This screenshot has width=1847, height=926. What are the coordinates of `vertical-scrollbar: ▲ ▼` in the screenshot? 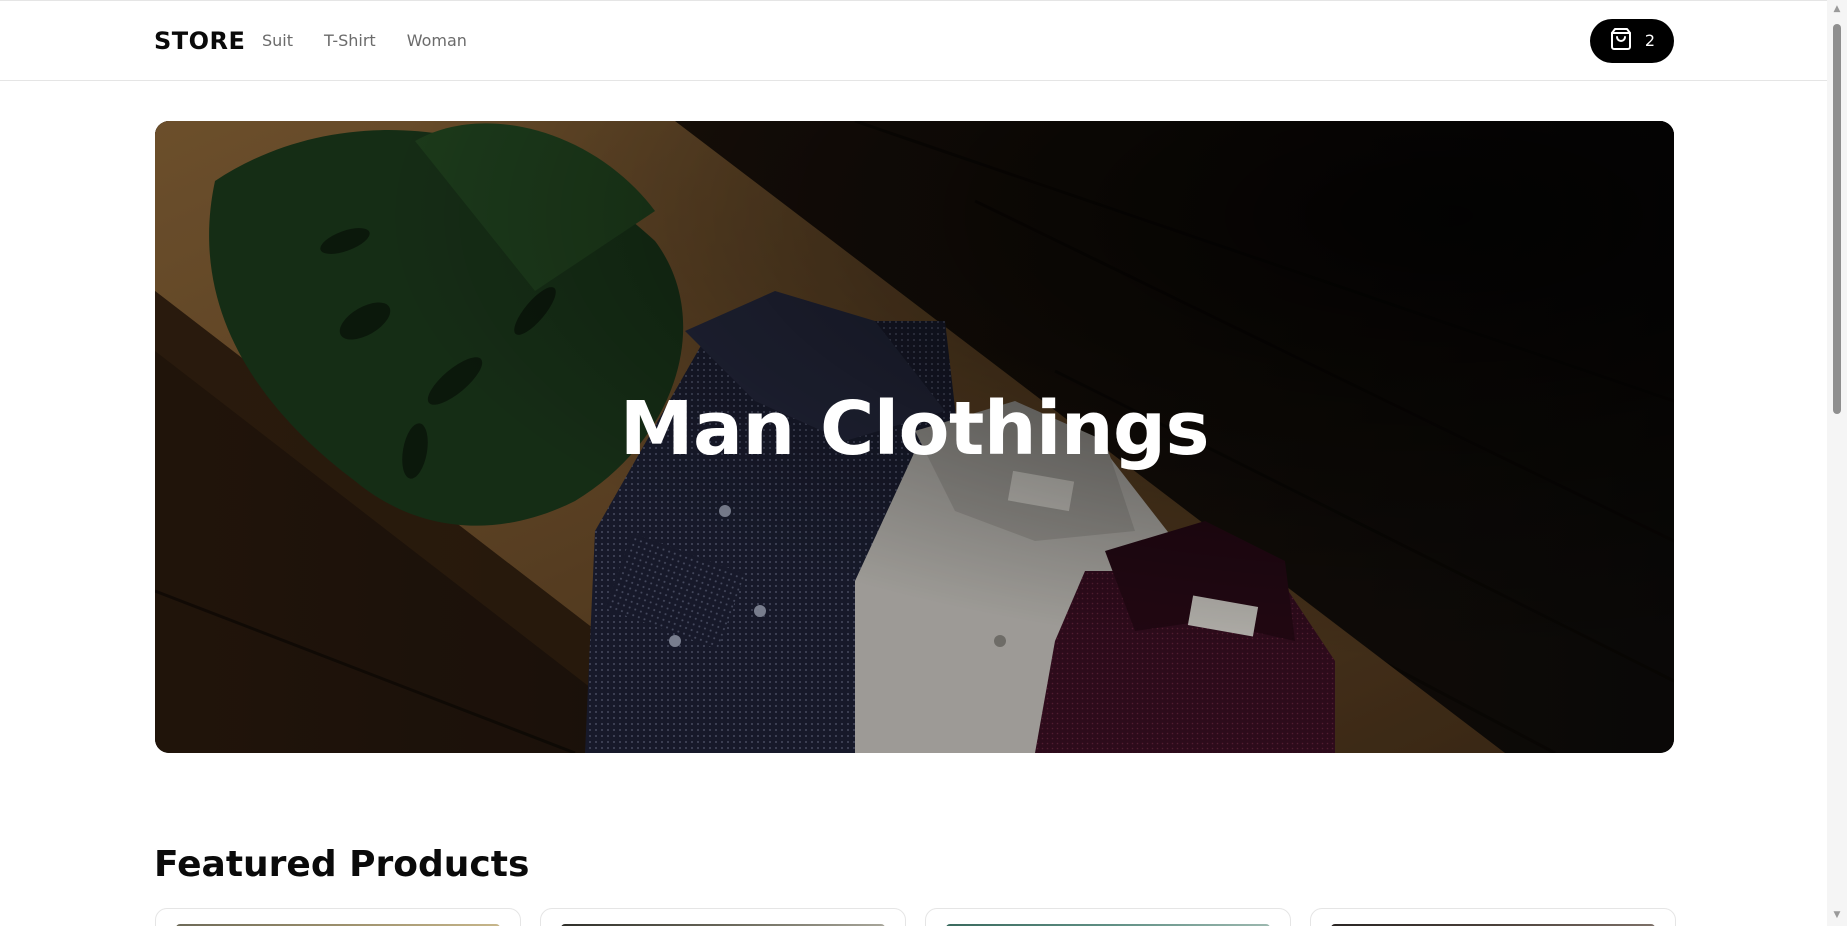 It's located at (1837, 463).